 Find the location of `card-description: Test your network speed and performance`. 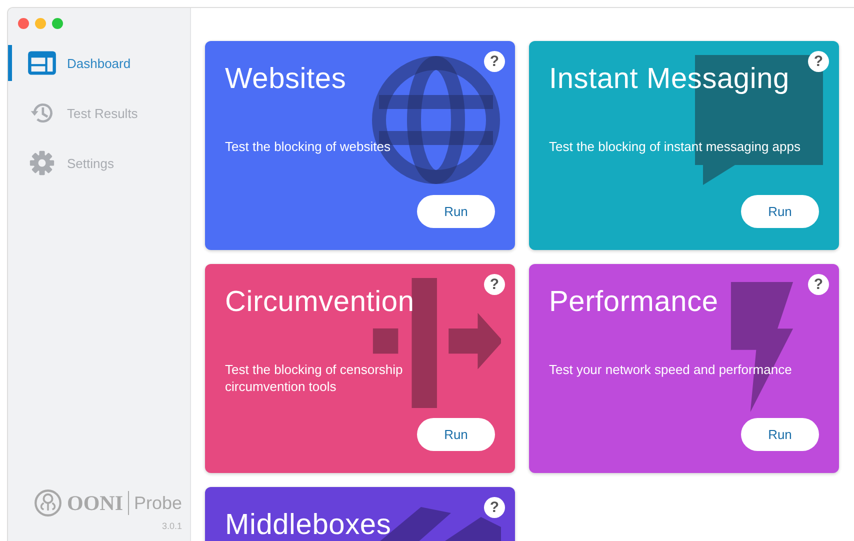

card-description: Test your network speed and performance is located at coordinates (671, 369).